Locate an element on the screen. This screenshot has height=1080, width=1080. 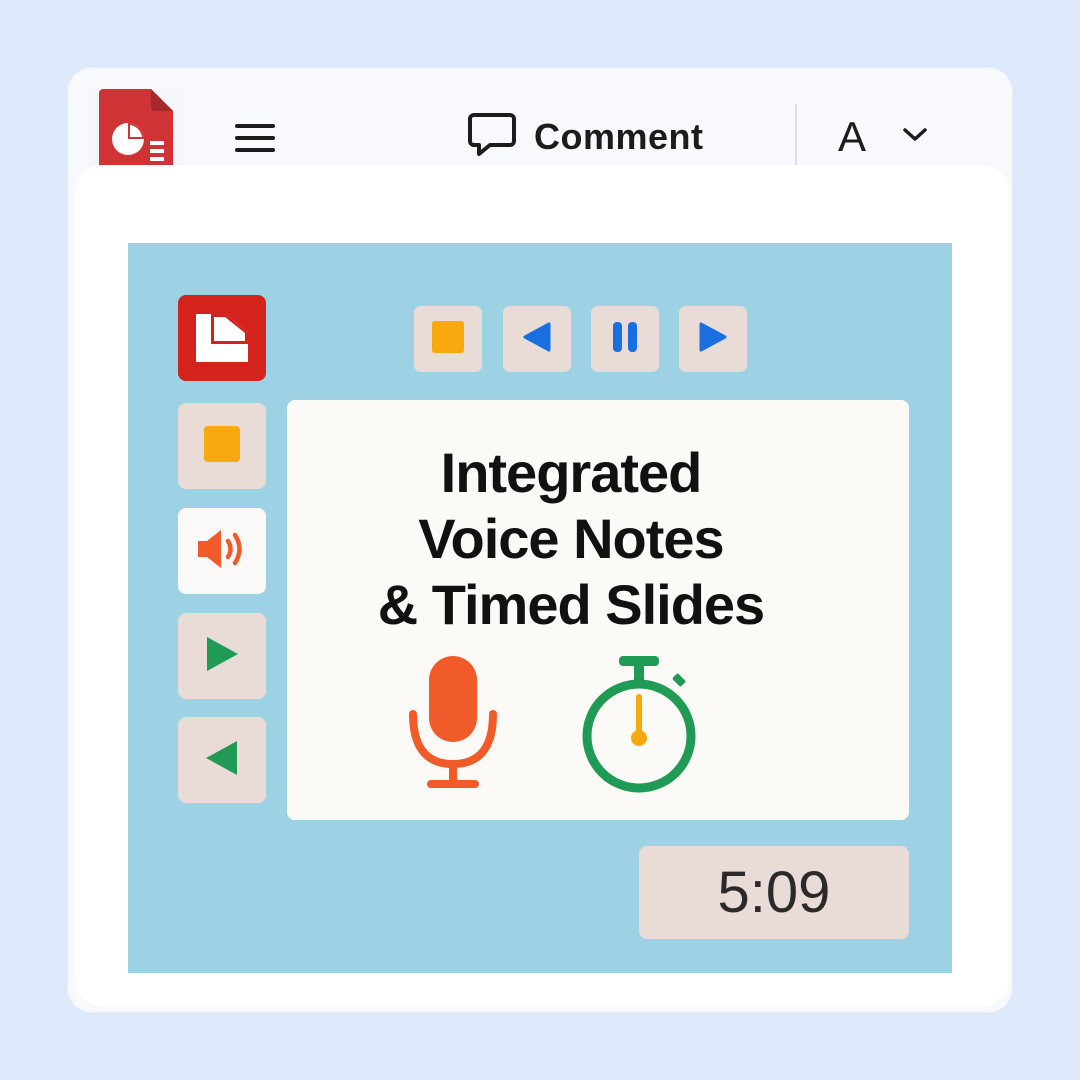
speech-bubble-icon is located at coordinates (492, 137).